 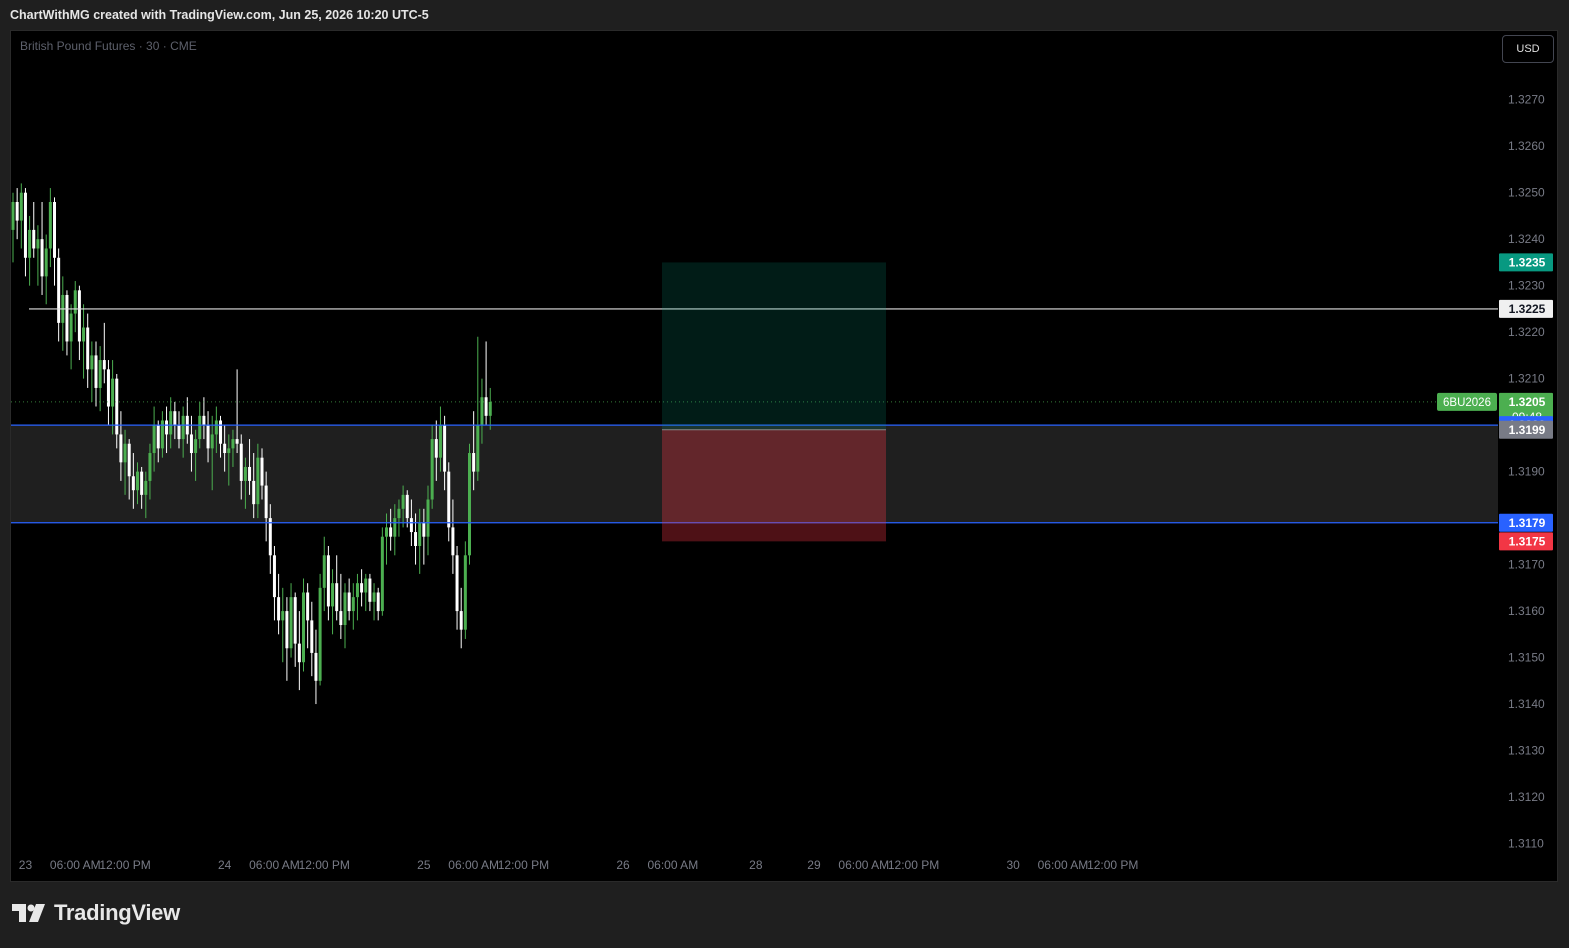 I want to click on tradingview-logo-icon, so click(x=28, y=913).